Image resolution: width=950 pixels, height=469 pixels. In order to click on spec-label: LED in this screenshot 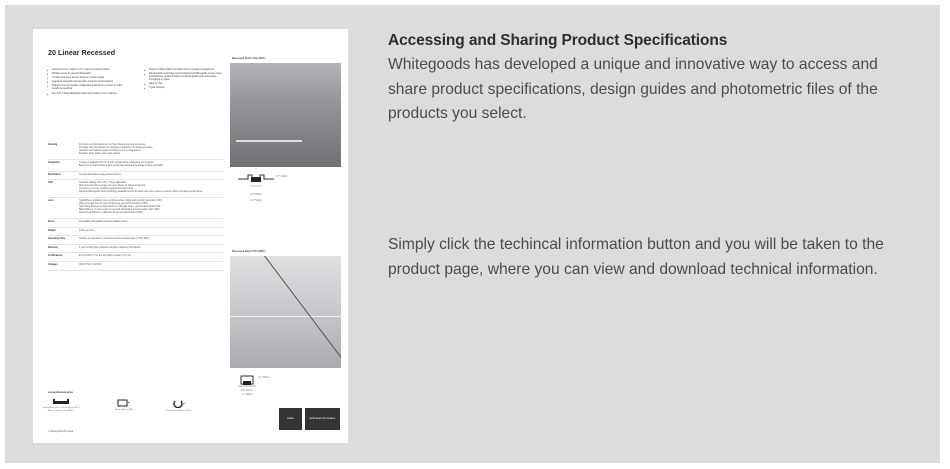, I will do `click(50, 183)`.